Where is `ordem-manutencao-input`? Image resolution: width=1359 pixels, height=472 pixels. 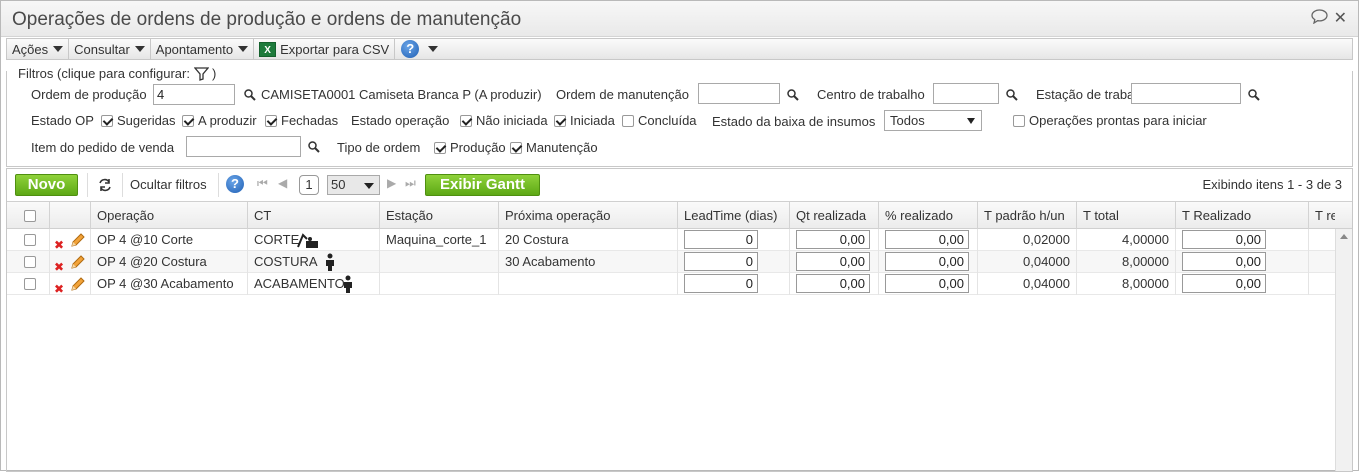
ordem-manutencao-input is located at coordinates (739, 93).